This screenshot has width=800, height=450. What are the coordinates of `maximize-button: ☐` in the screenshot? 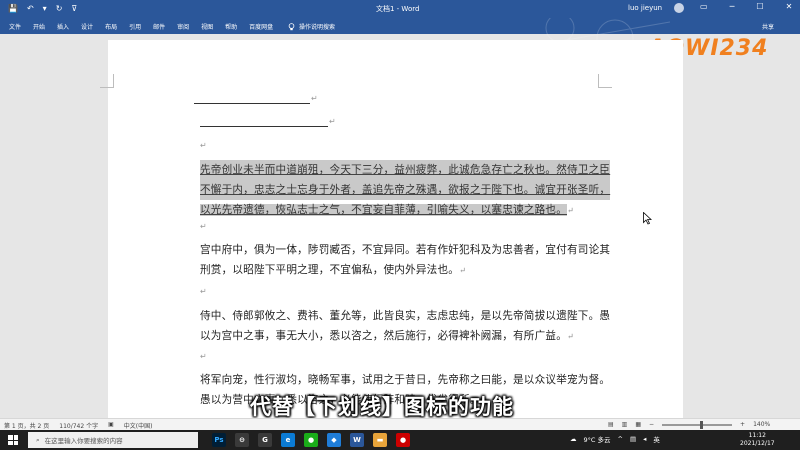 It's located at (759, 6).